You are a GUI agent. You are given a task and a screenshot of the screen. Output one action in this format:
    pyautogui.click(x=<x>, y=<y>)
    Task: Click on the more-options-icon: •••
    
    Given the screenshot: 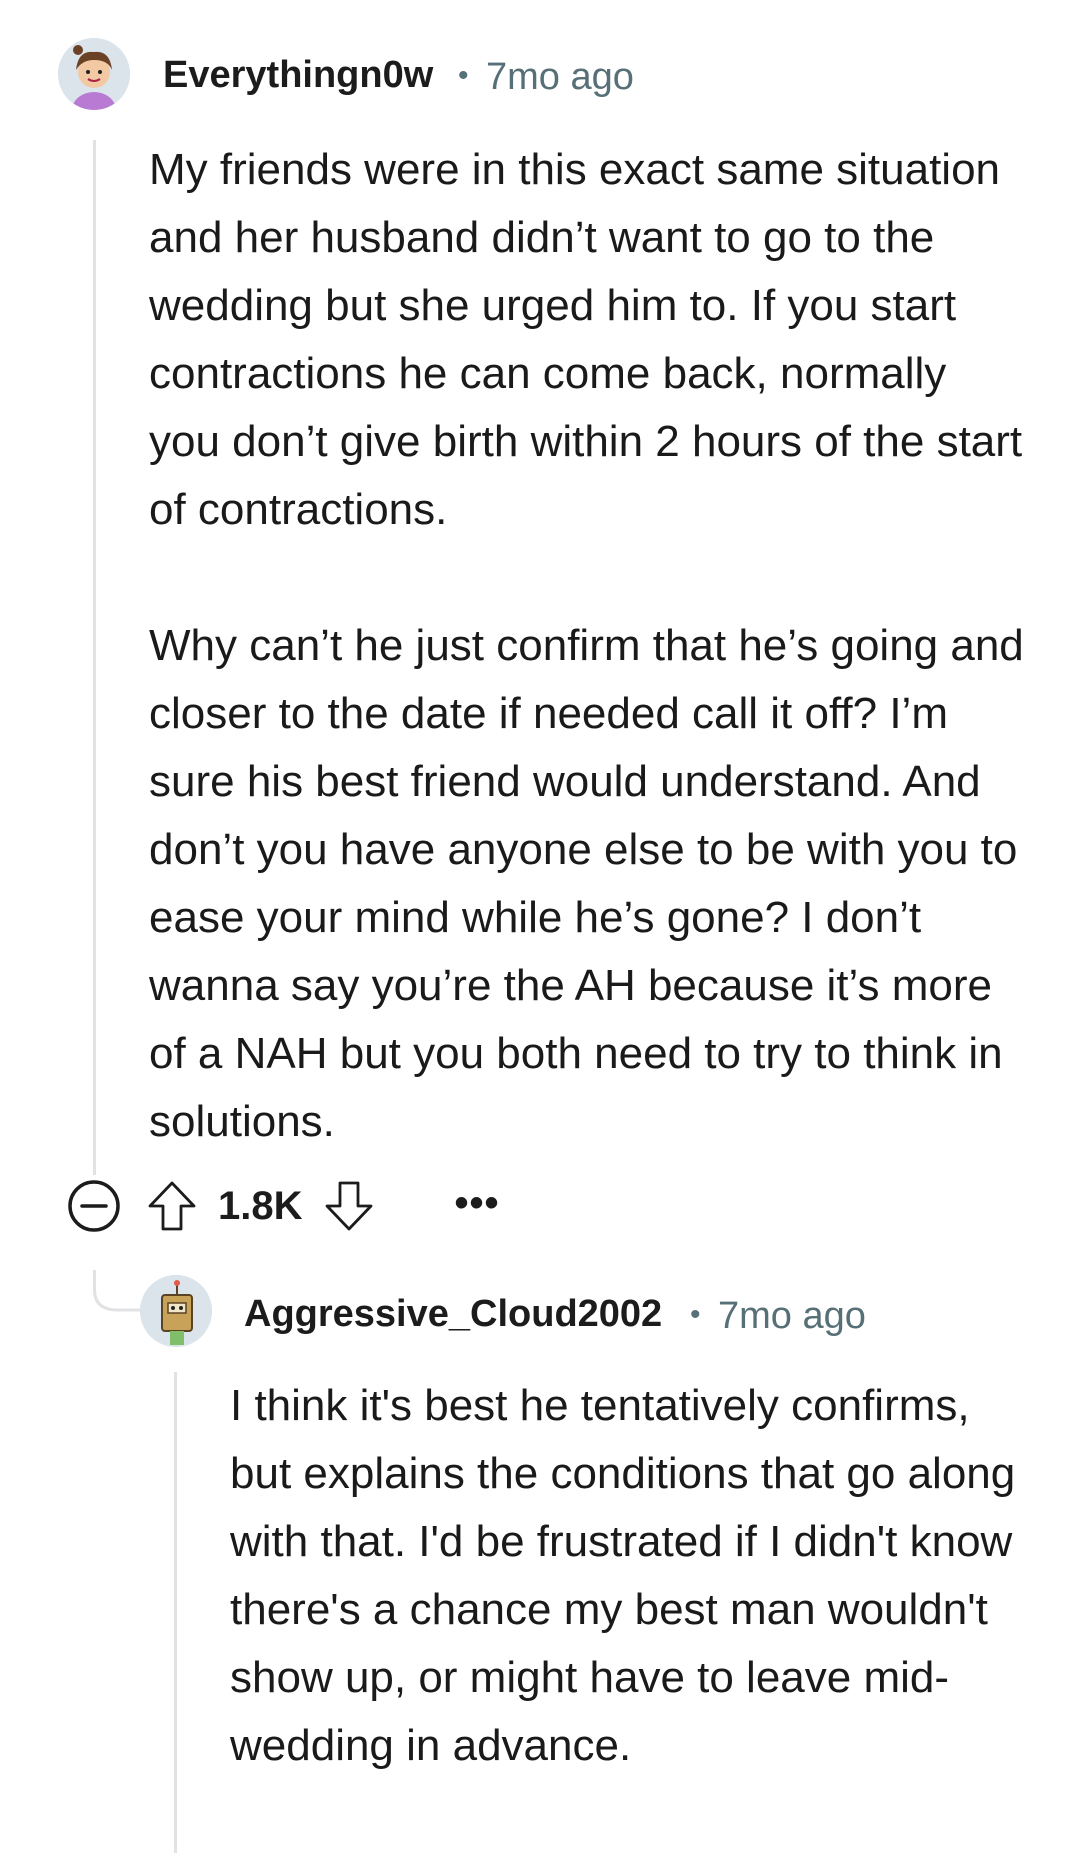 What is the action you would take?
    pyautogui.click(x=477, y=1203)
    